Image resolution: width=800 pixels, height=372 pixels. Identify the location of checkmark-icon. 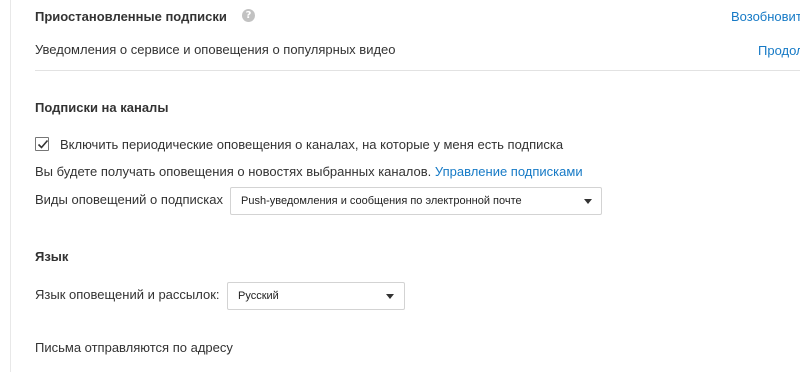
(43, 144).